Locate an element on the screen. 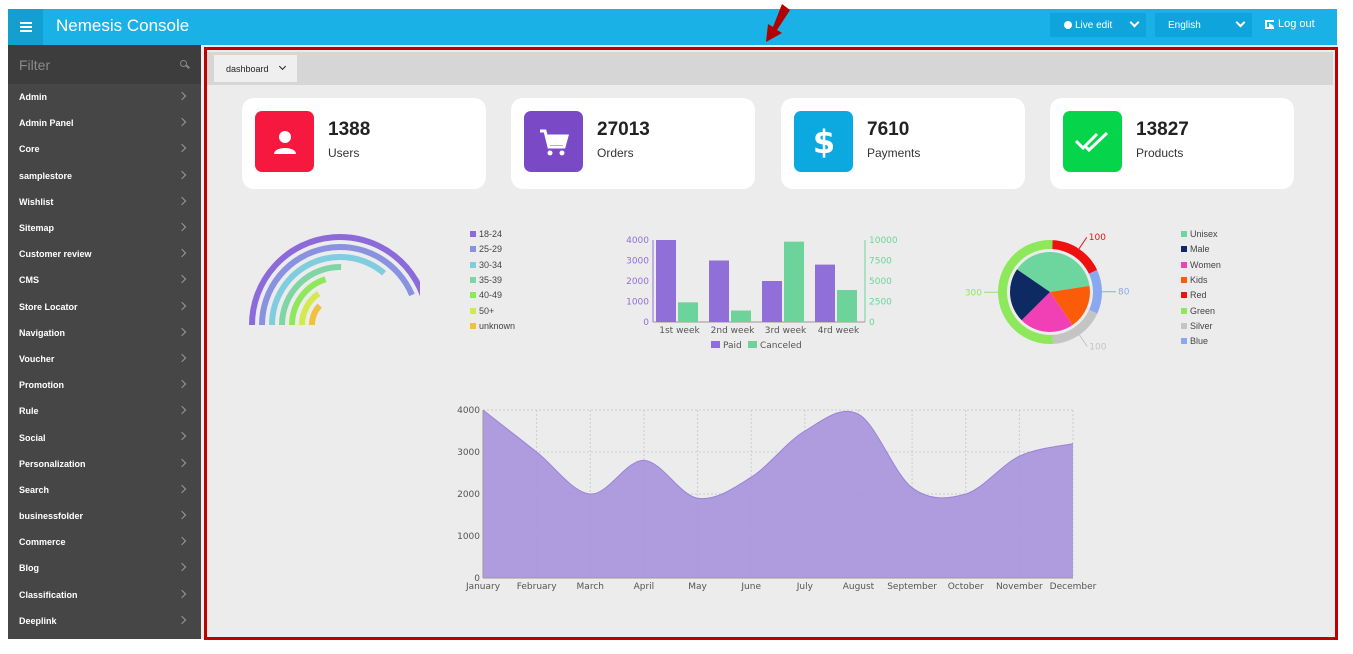  legend-swatch-canceled is located at coordinates (752, 344).